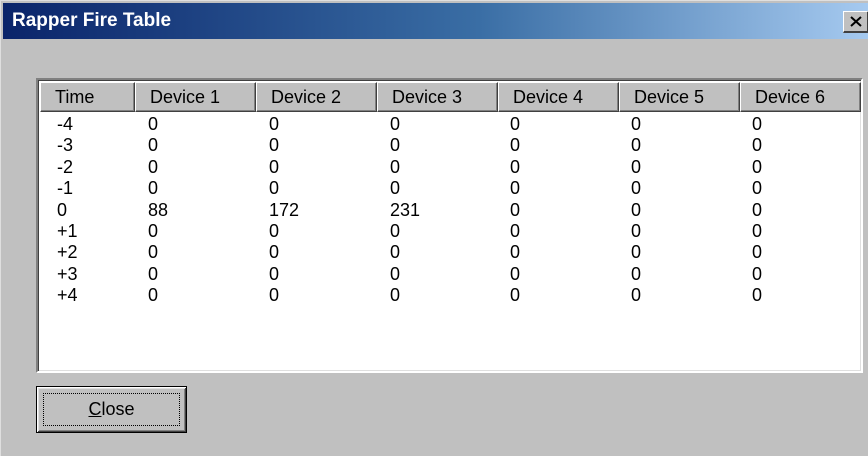  I want to click on close-button: Close, so click(111, 409).